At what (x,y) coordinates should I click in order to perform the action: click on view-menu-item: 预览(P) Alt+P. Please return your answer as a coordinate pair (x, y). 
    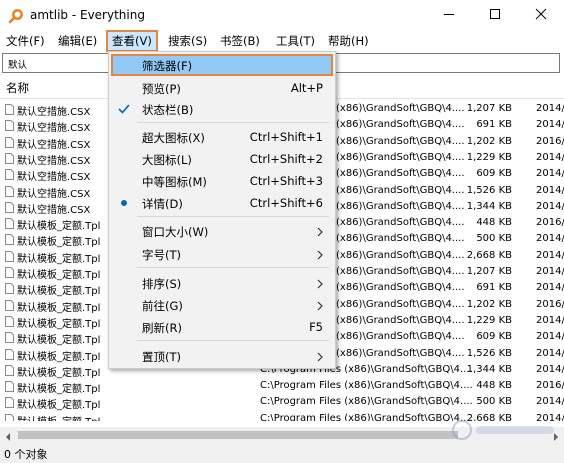
    Looking at the image, I should click on (222, 88).